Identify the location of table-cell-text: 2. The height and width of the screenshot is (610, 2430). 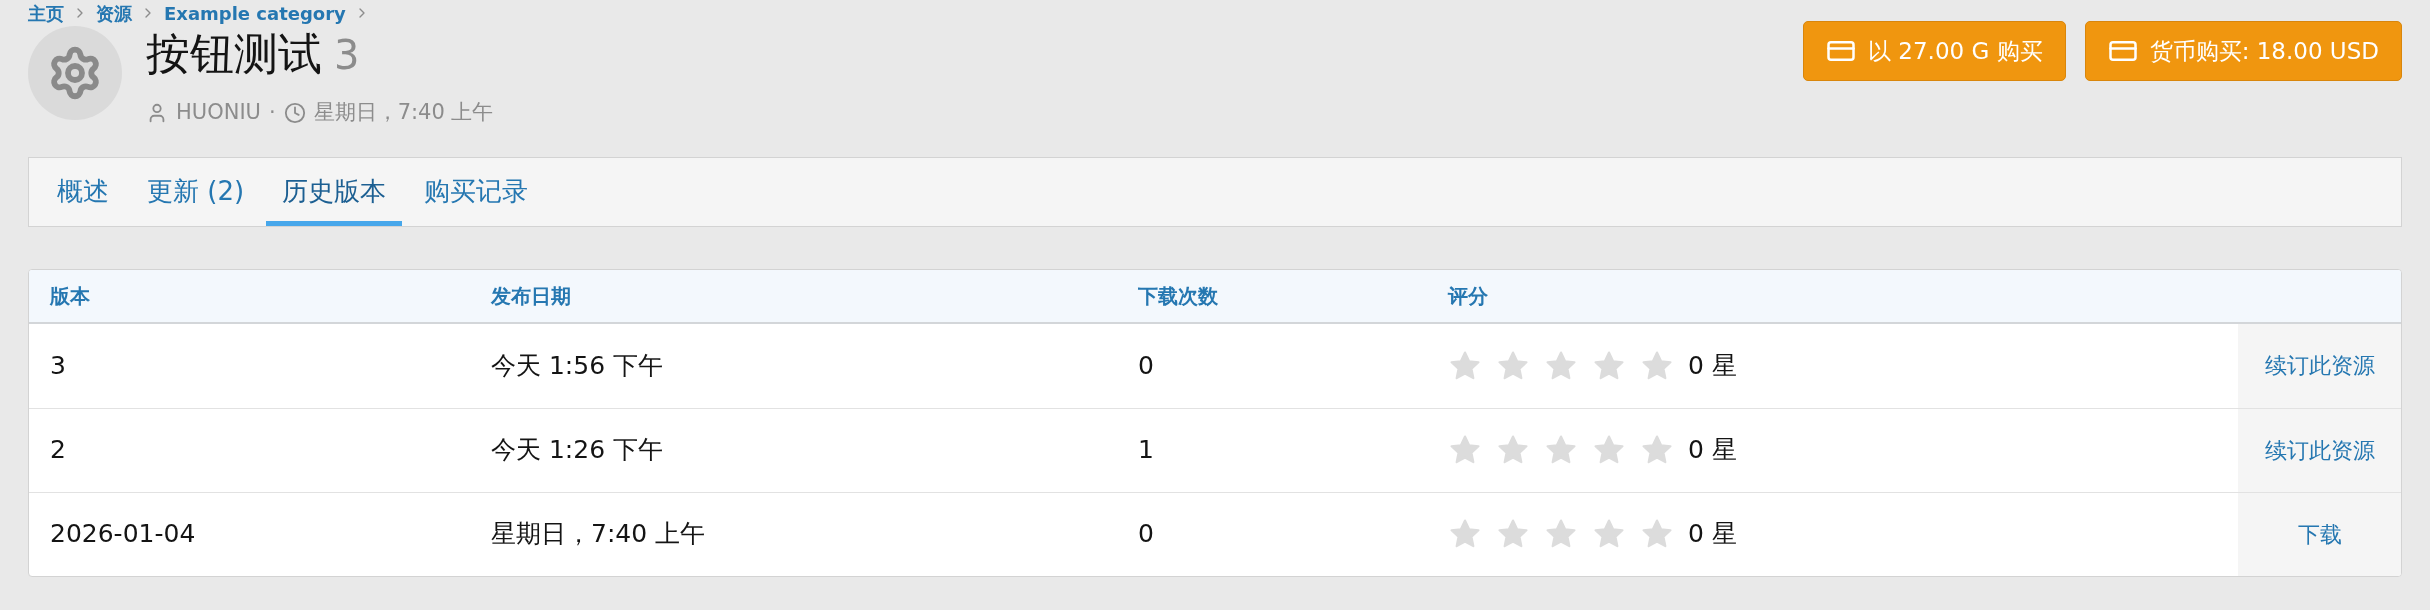
(58, 450).